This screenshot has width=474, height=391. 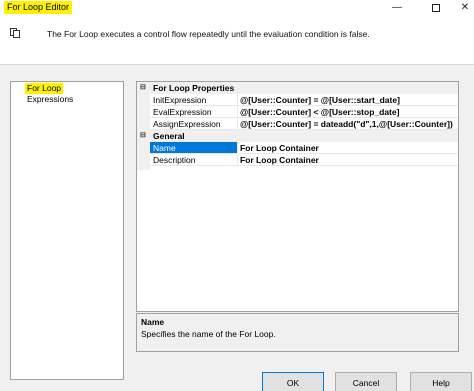 I want to click on property-name: EvalExpression, so click(x=194, y=112).